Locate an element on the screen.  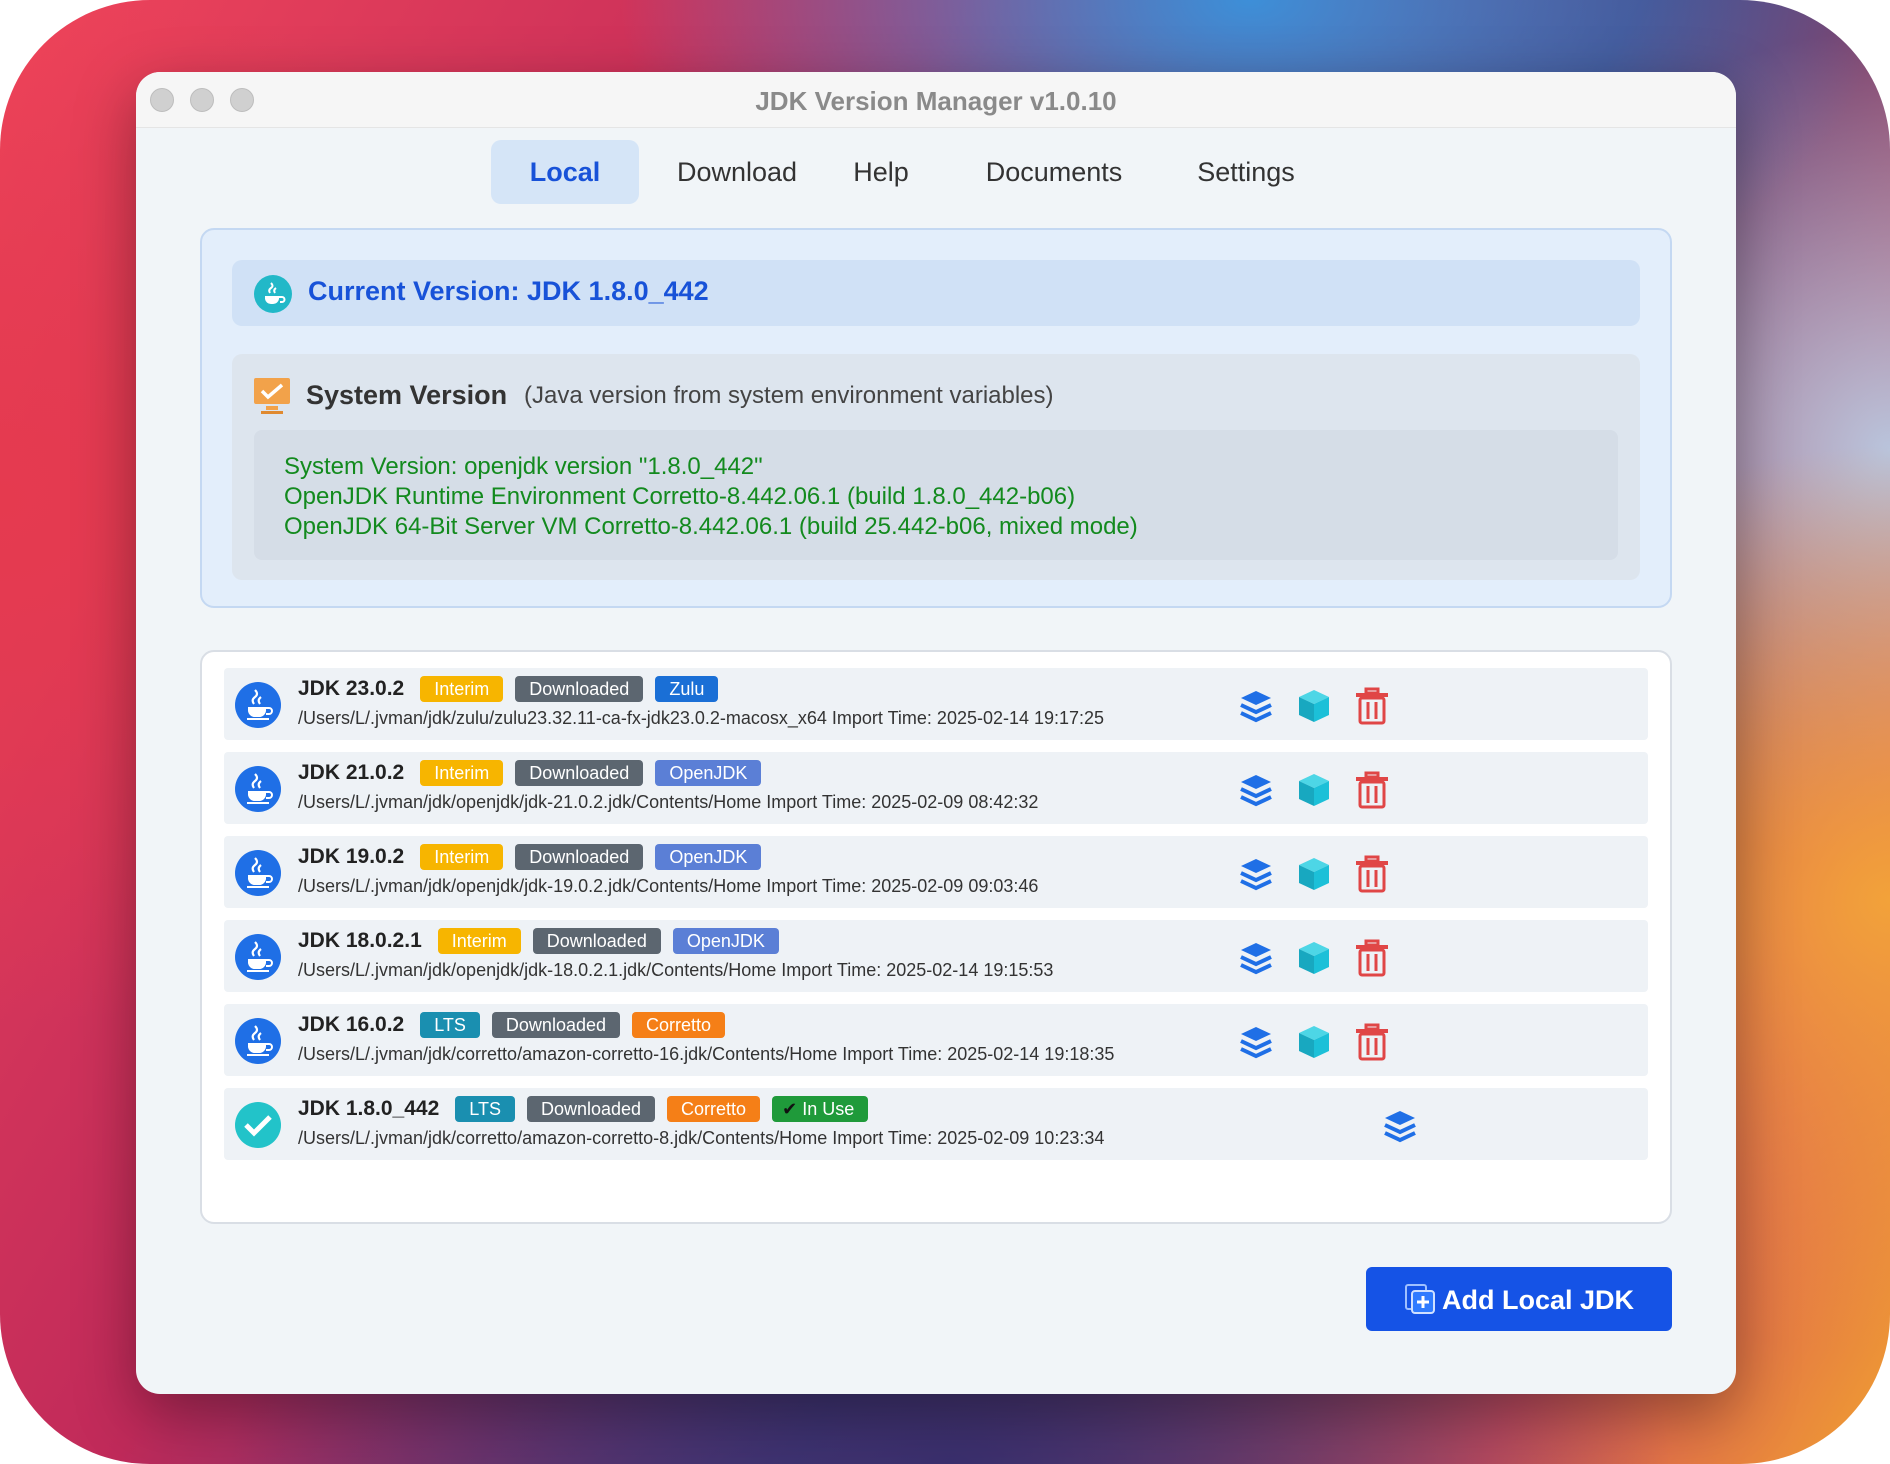
in-use-badge: ✔ In Use is located at coordinates (820, 1109).